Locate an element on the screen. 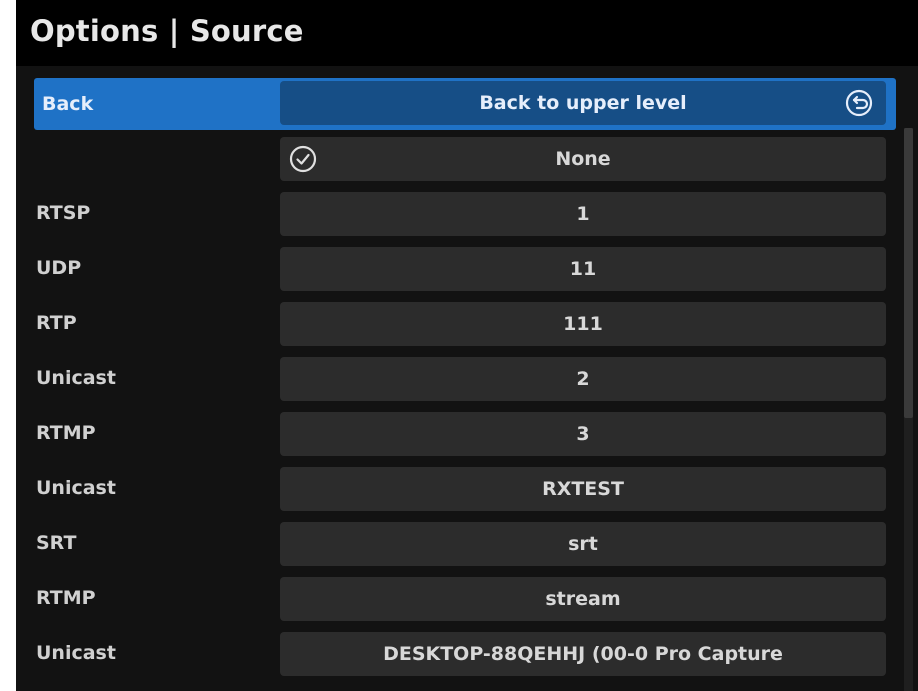 This screenshot has width=918, height=691. source-option-row: RTMP 3 is located at coordinates (458, 435).